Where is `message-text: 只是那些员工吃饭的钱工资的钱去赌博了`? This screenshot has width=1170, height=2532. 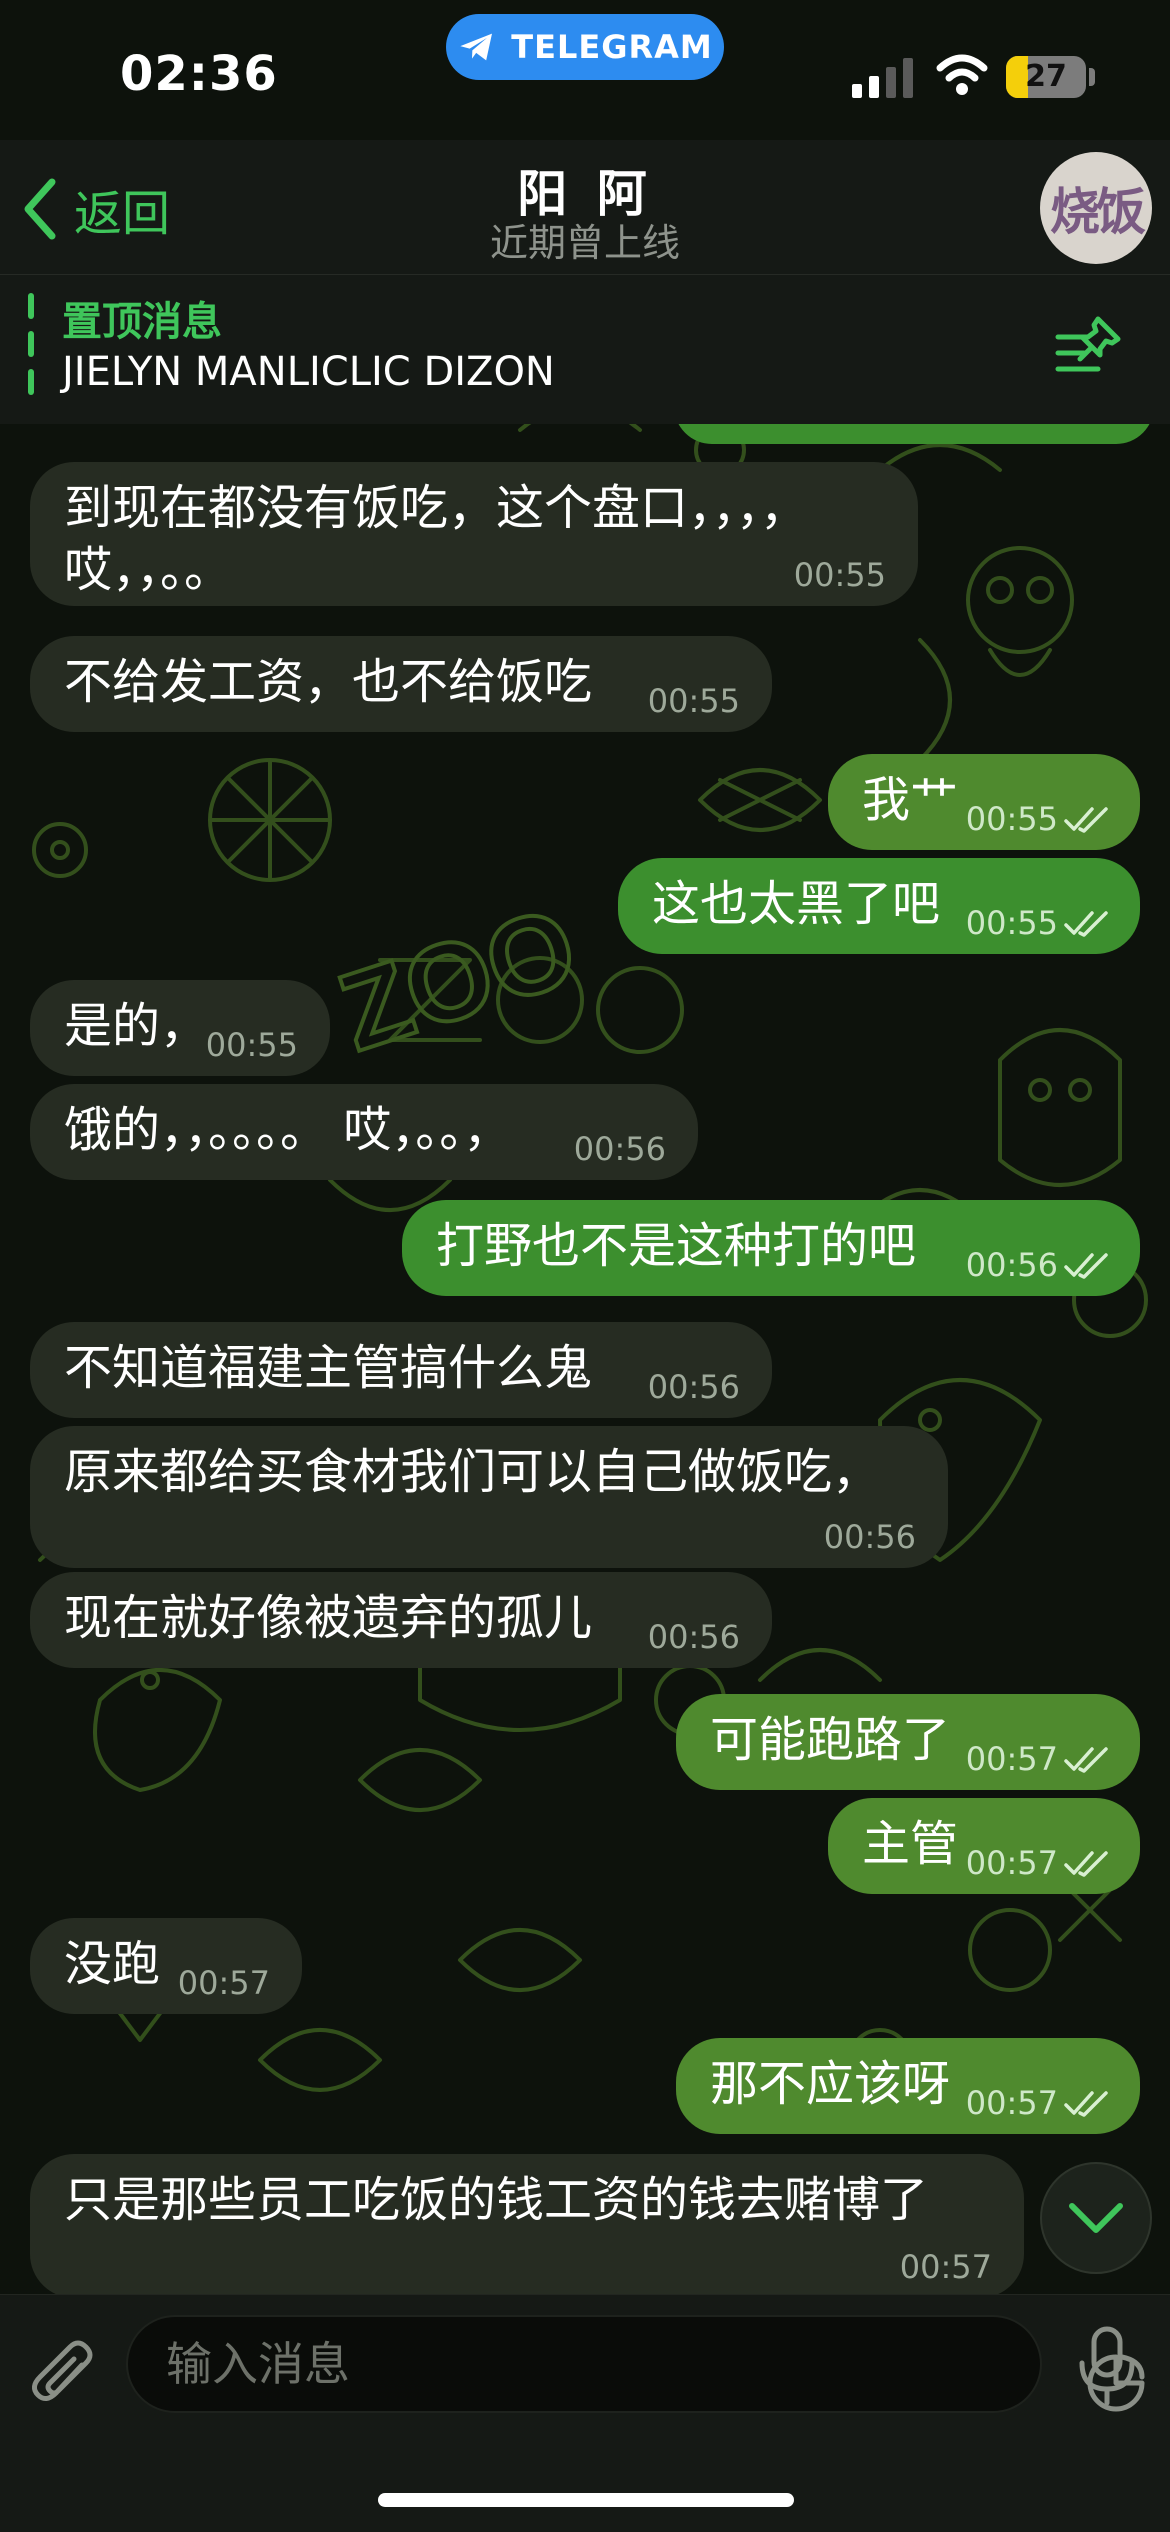 message-text: 只是那些员工吃饭的钱工资的钱去赌博了 is located at coordinates (496, 2200).